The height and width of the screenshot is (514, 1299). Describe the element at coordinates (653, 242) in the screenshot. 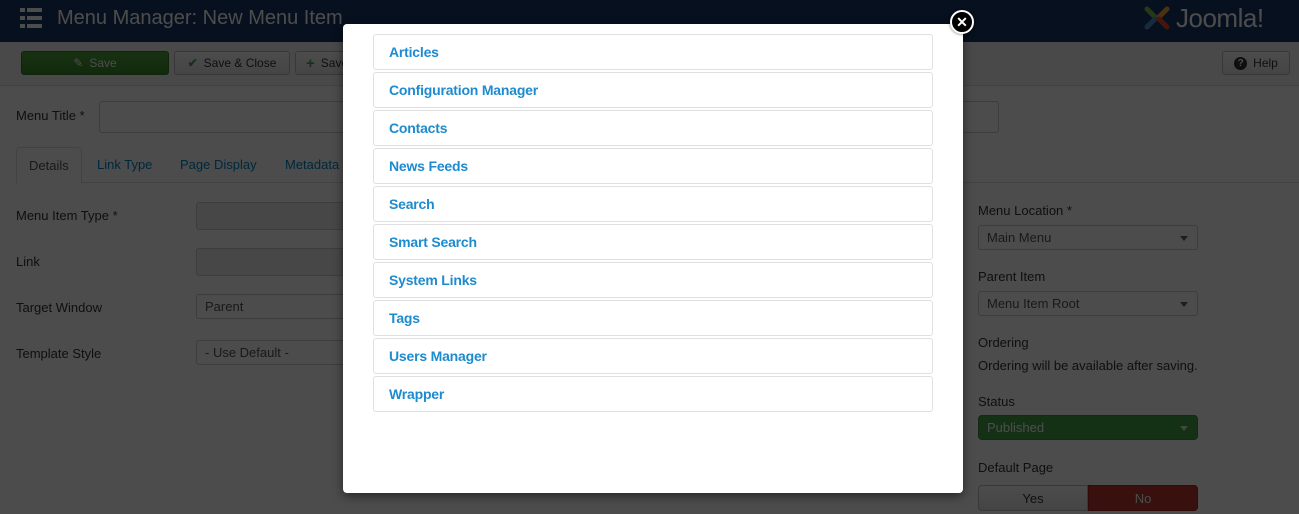

I see `menu-type-smart-search: Smart Search` at that location.